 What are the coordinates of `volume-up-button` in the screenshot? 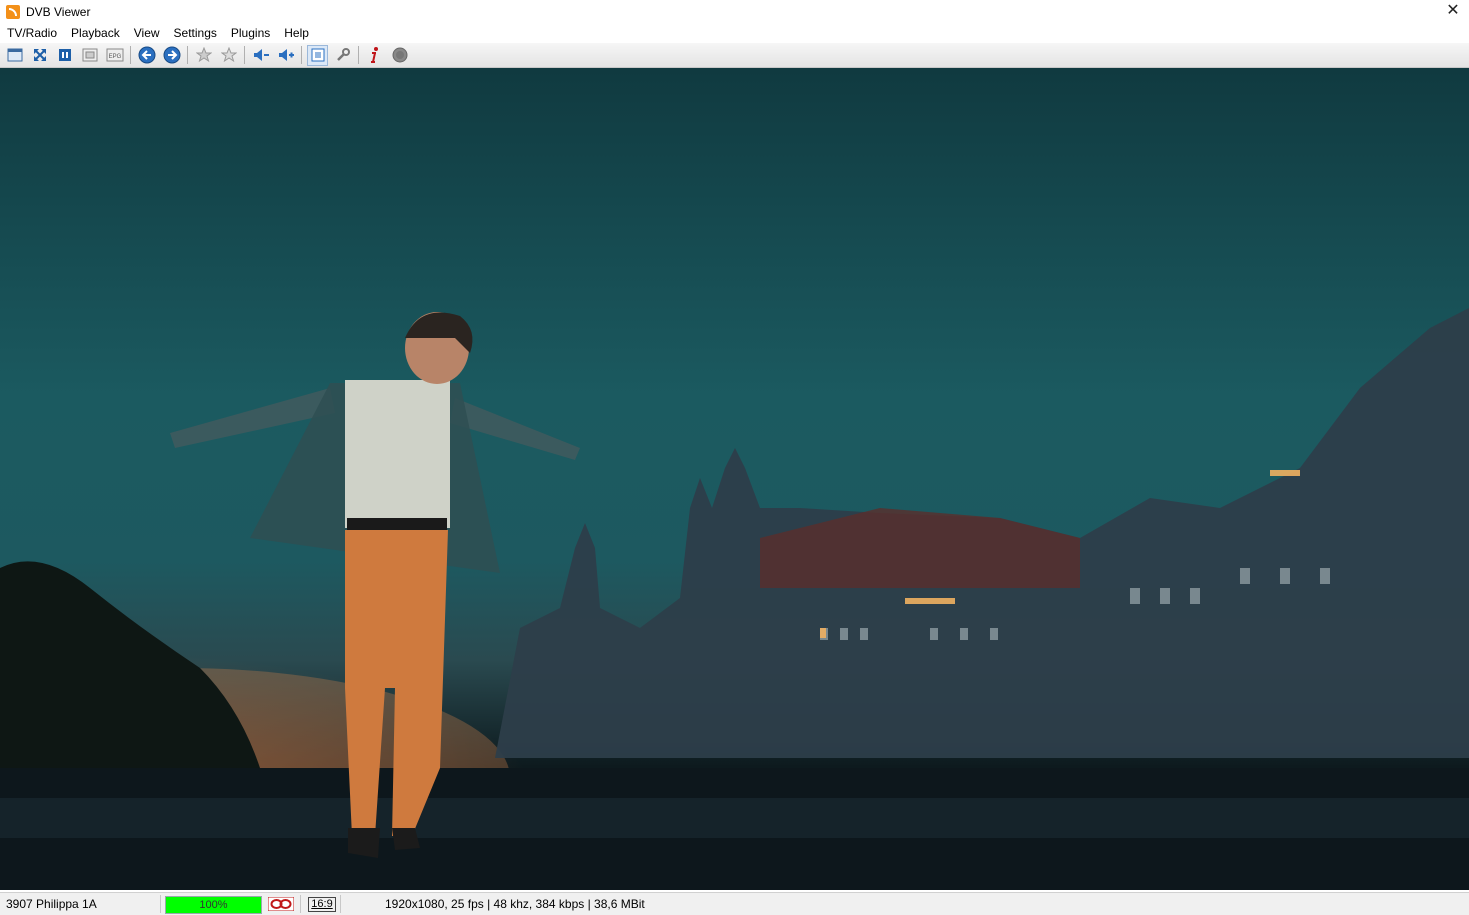 It's located at (285, 55).